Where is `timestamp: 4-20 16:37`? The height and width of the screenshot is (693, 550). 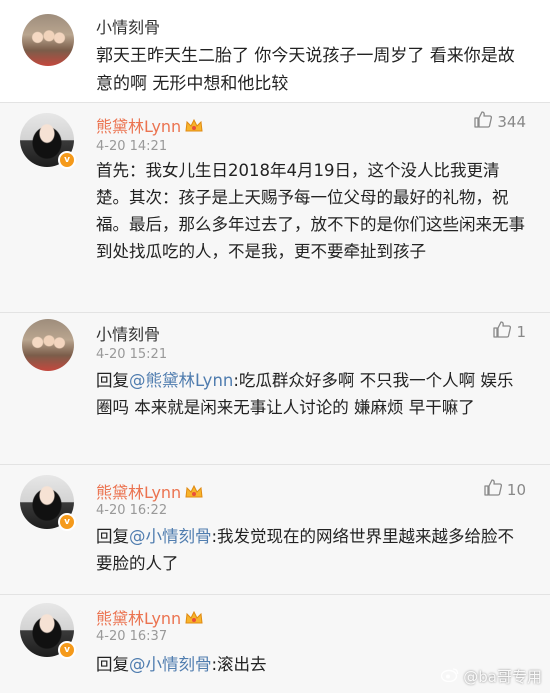
timestamp: 4-20 16:37 is located at coordinates (132, 636).